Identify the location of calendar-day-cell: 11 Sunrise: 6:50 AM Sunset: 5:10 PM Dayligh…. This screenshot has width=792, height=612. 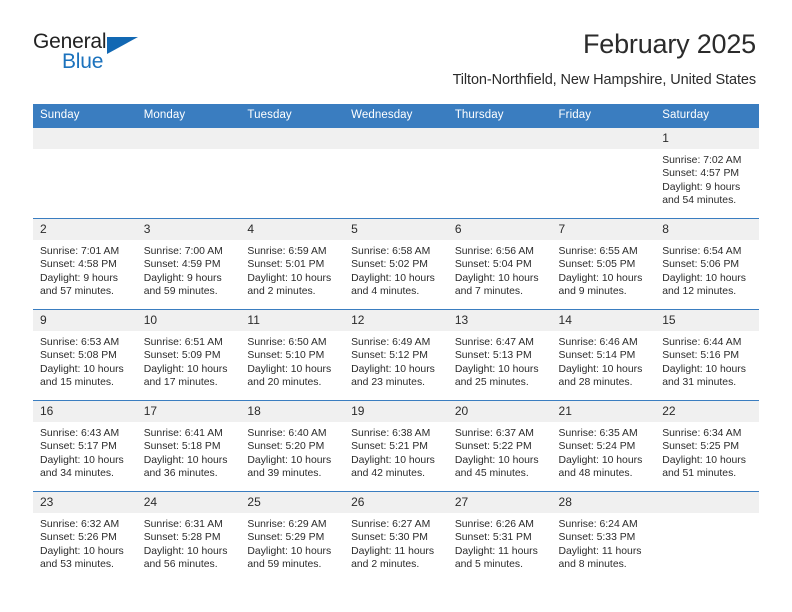
(292, 355).